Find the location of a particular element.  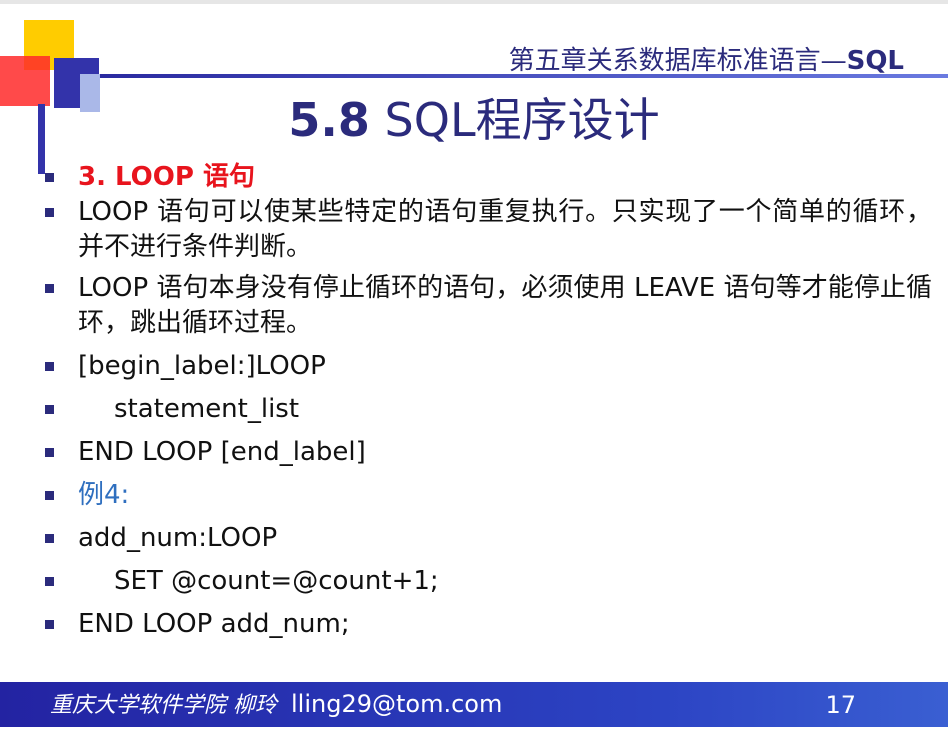

page-number: 17 is located at coordinates (840, 705).